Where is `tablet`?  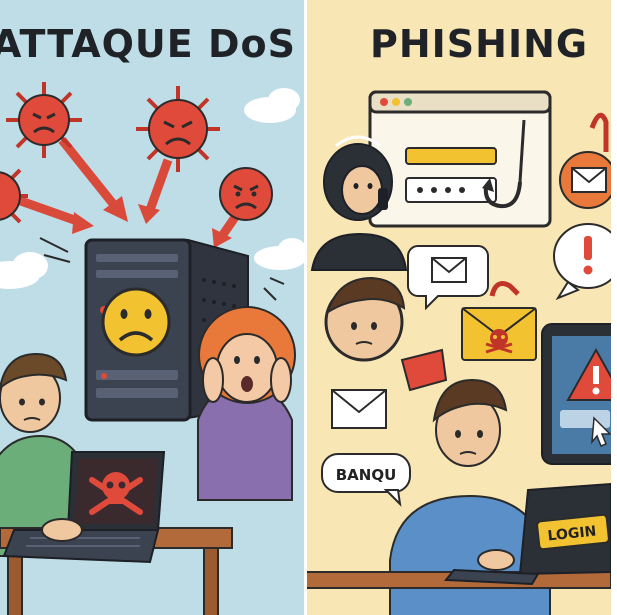 tablet is located at coordinates (576, 394).